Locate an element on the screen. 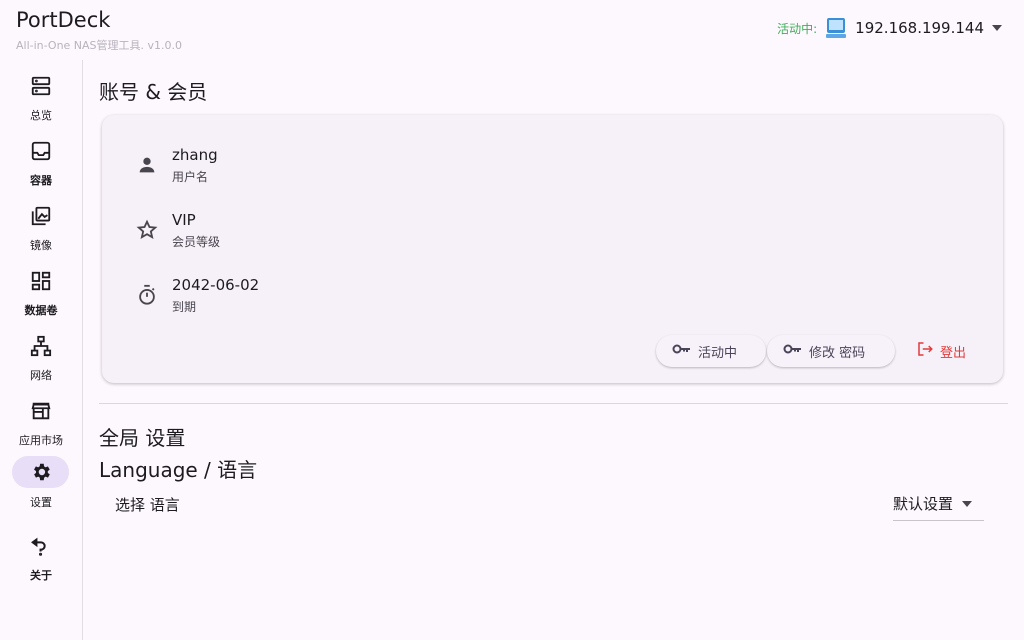 This screenshot has height=640, width=1024. section-divider is located at coordinates (553, 403).